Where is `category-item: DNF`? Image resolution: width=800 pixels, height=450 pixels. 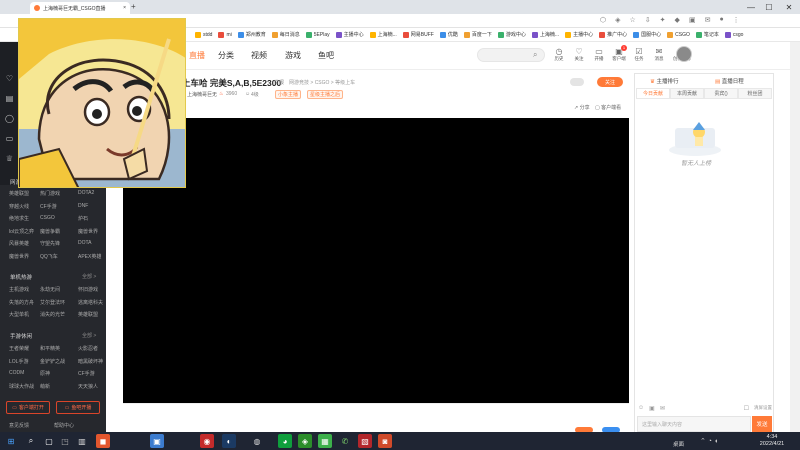
category-item: DNF is located at coordinates (83, 206).